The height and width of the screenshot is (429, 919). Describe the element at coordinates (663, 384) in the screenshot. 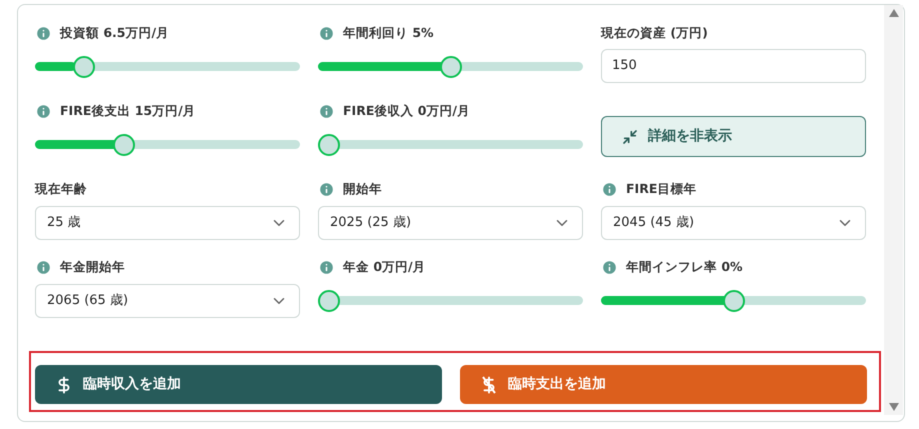

I see `add-expense-button: 臨時支出を追加` at that location.